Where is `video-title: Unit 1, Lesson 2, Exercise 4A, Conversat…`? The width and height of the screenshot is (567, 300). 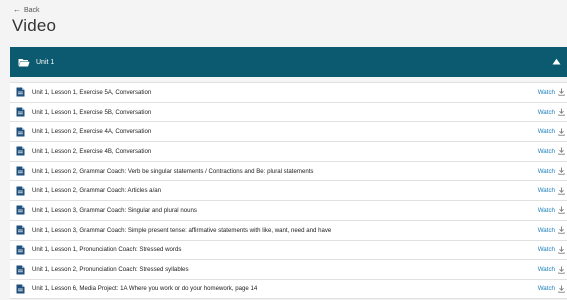 video-title: Unit 1, Lesson 2, Exercise 4A, Conversat… is located at coordinates (92, 132).